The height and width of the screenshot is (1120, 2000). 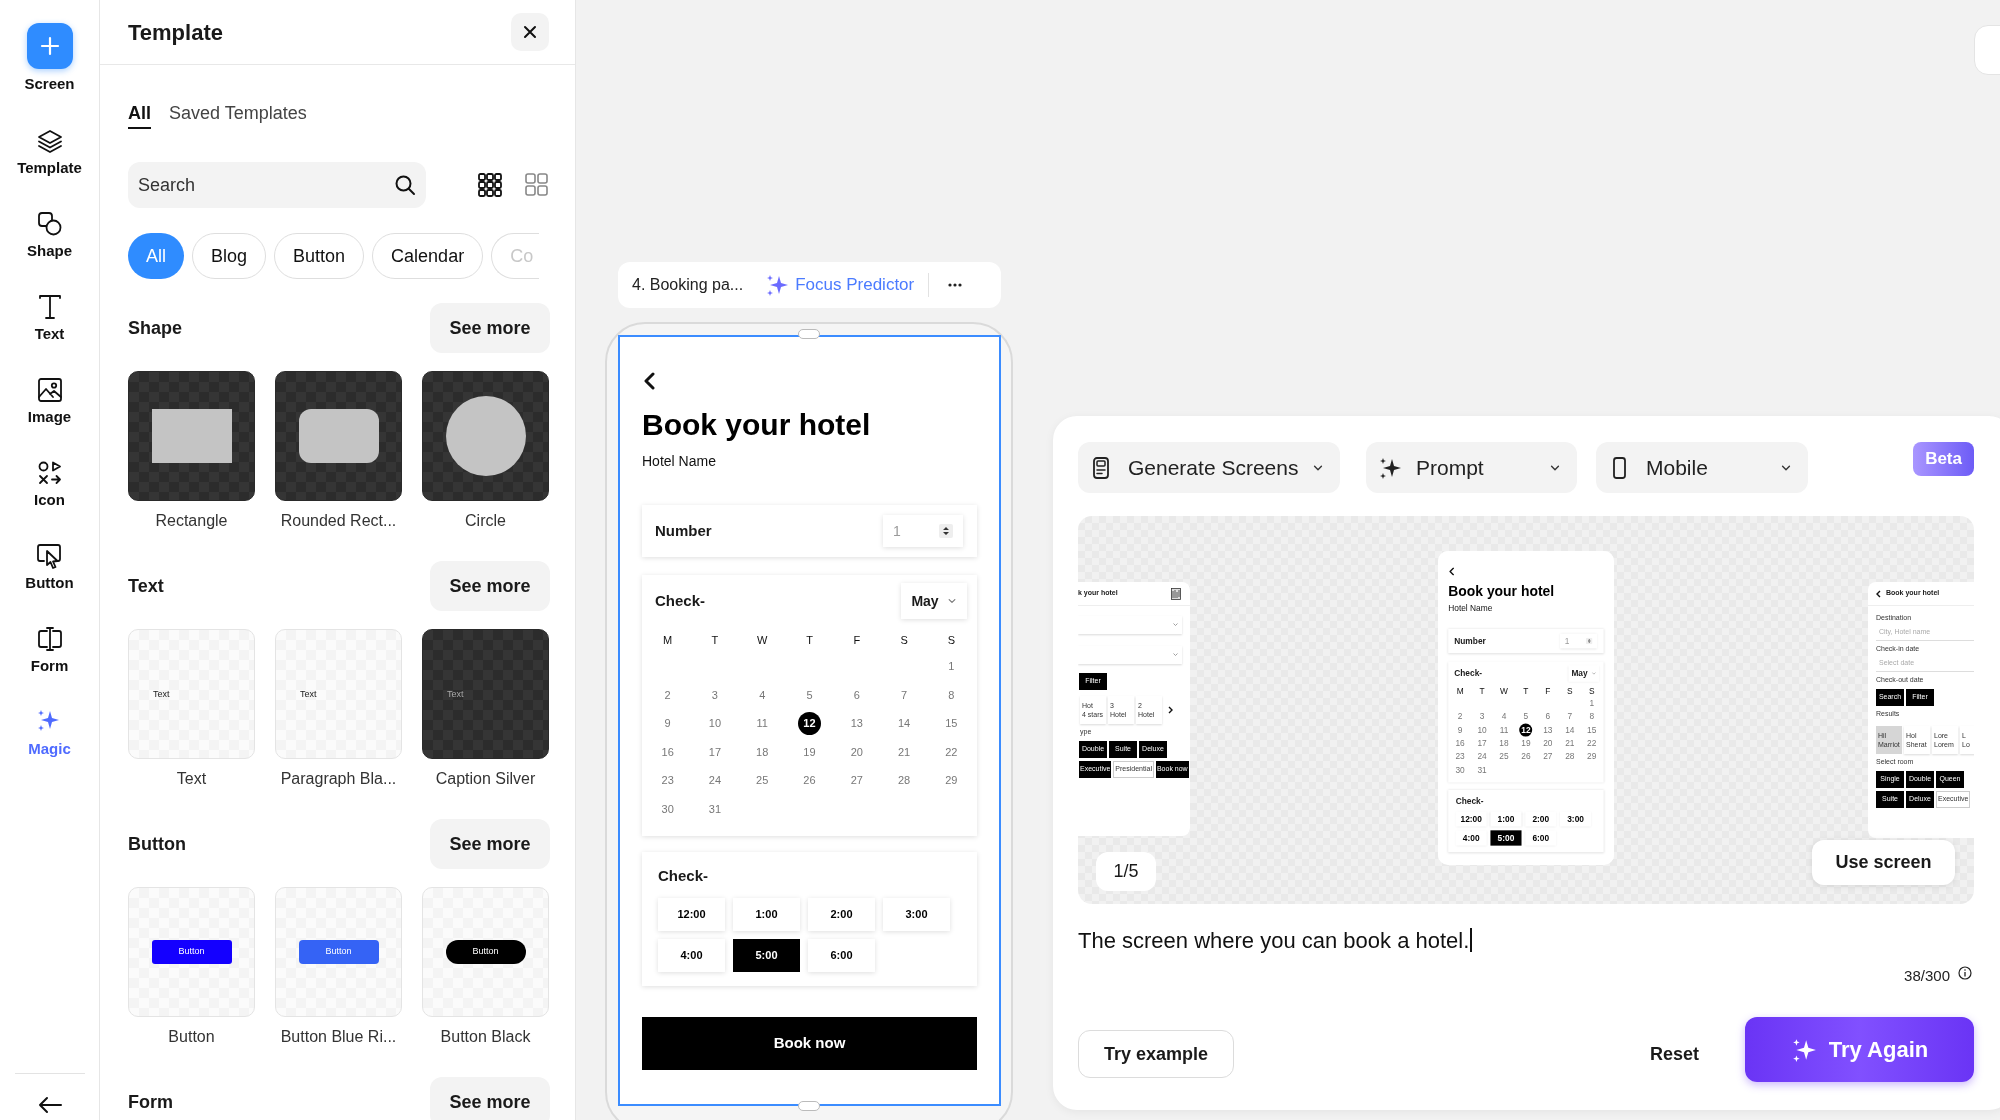 What do you see at coordinates (49, 317) in the screenshot?
I see `tool-button: Text` at bounding box center [49, 317].